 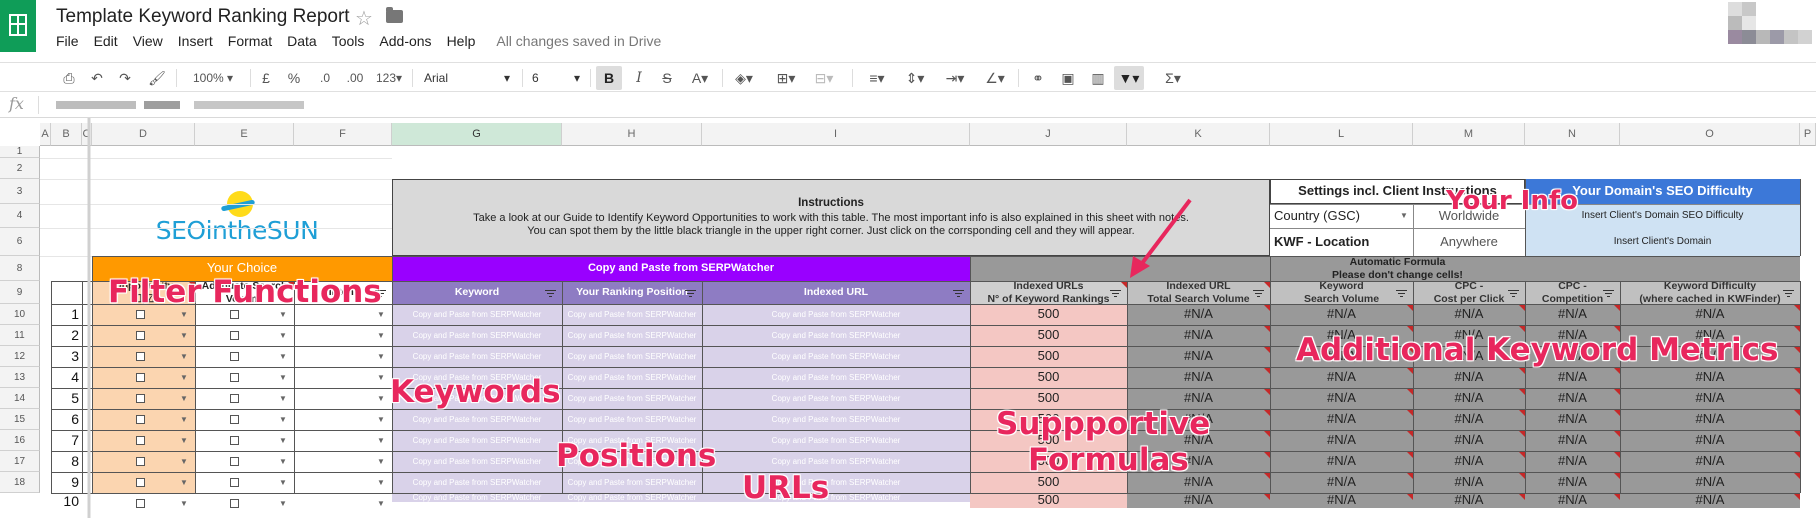 What do you see at coordinates (20, 461) in the screenshot?
I see `row-header-17: 17` at bounding box center [20, 461].